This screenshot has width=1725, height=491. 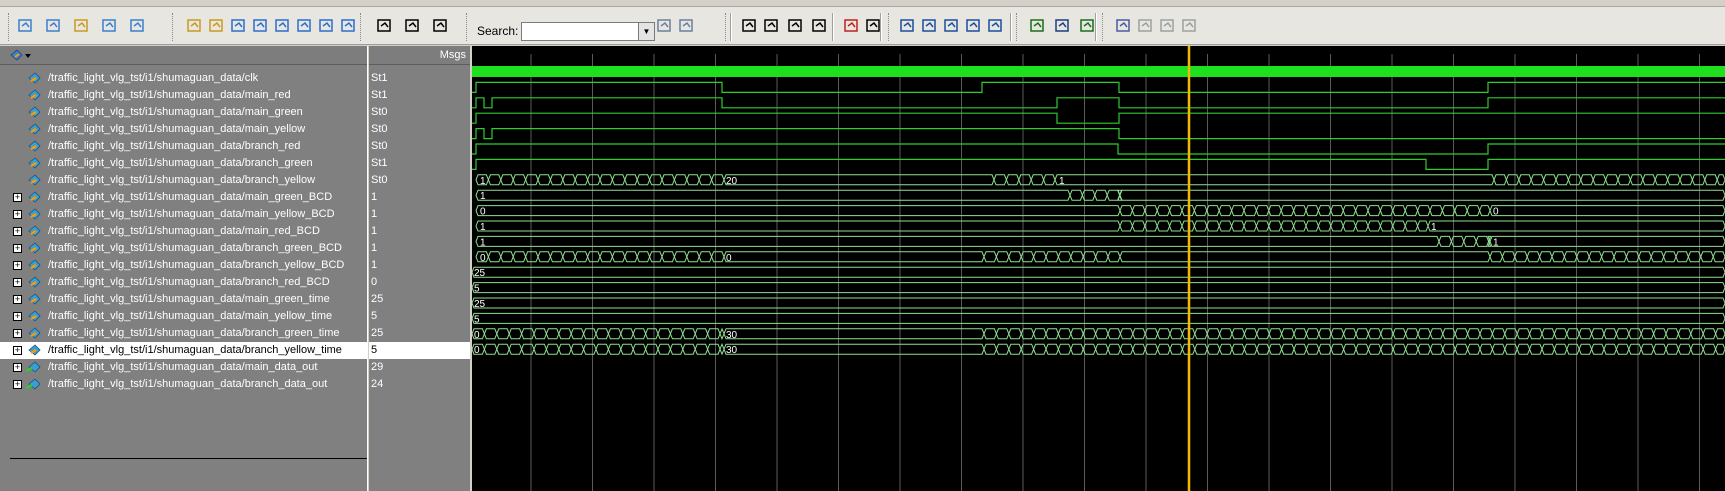 What do you see at coordinates (1063, 26) in the screenshot?
I see `cursor-lock-icon` at bounding box center [1063, 26].